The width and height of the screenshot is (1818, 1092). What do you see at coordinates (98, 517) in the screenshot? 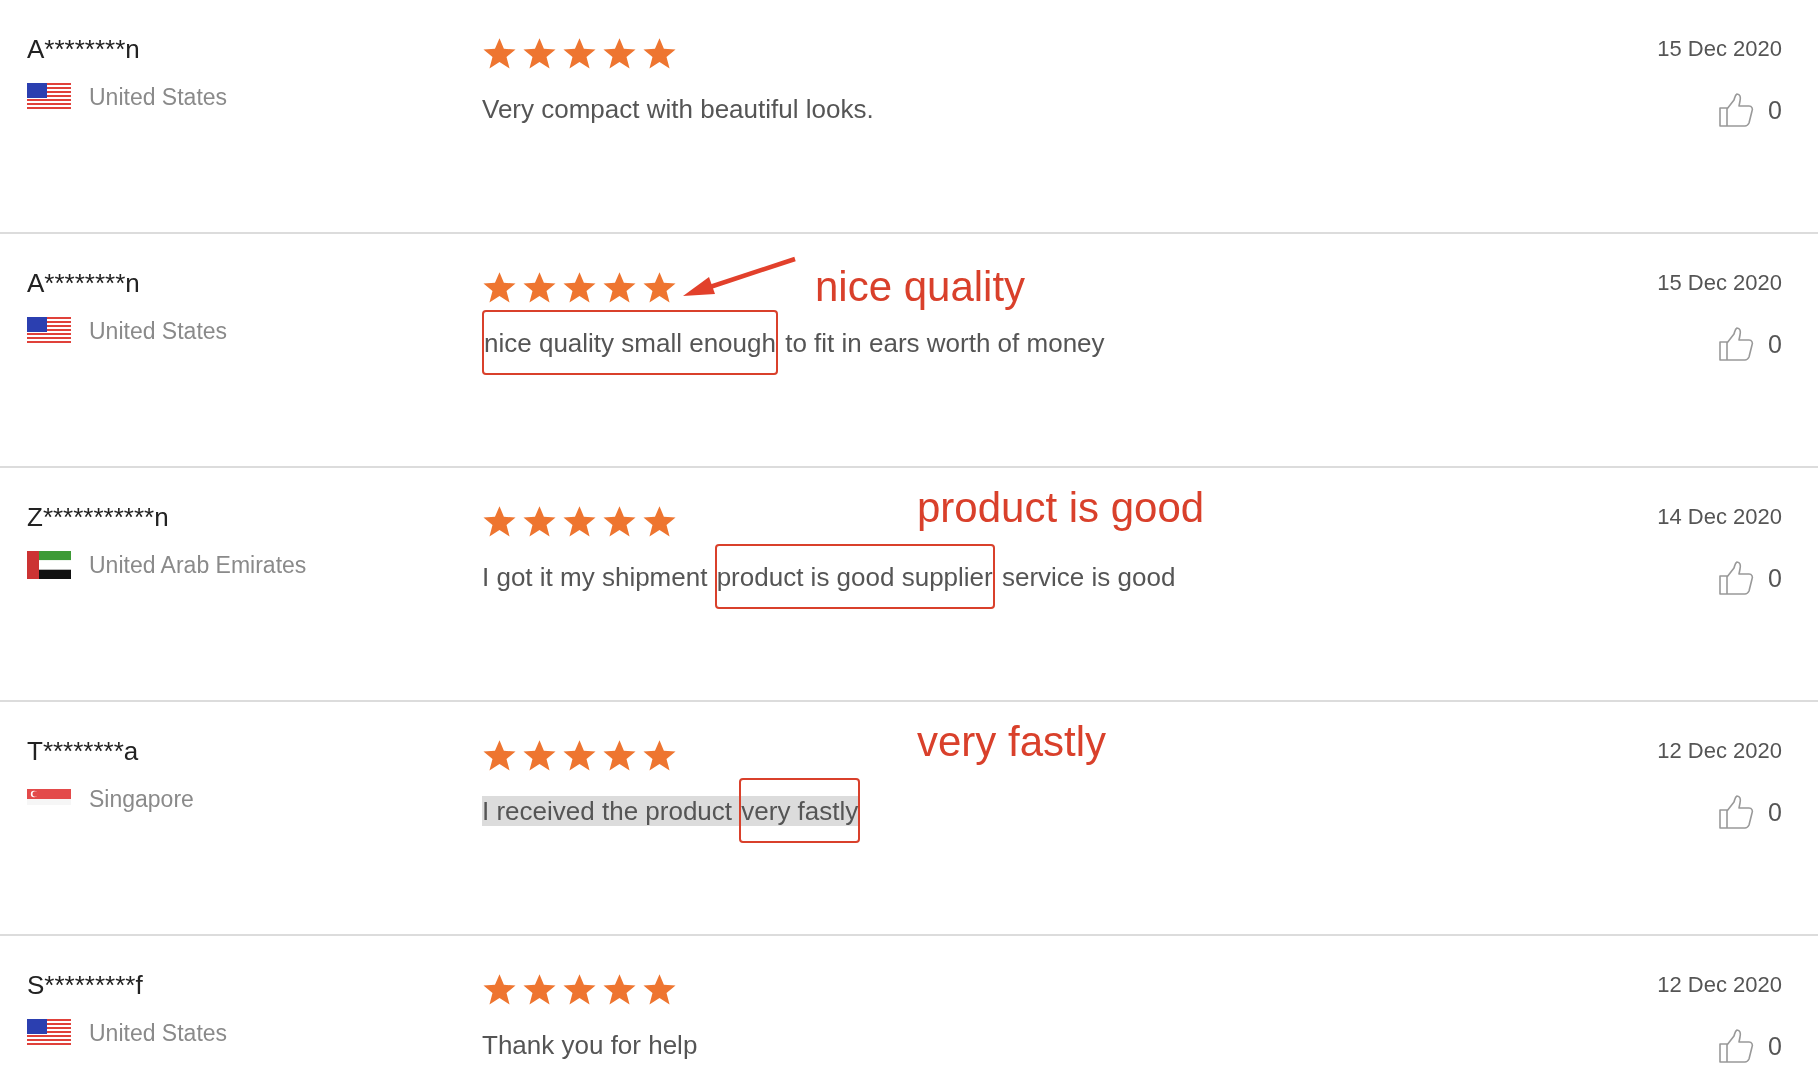
I see `reviewer-name: Z***********n` at bounding box center [98, 517].